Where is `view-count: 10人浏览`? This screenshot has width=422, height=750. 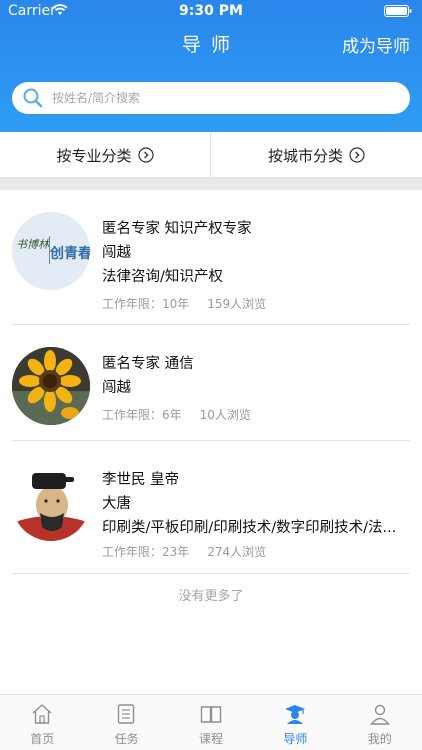
view-count: 10人浏览 is located at coordinates (225, 415).